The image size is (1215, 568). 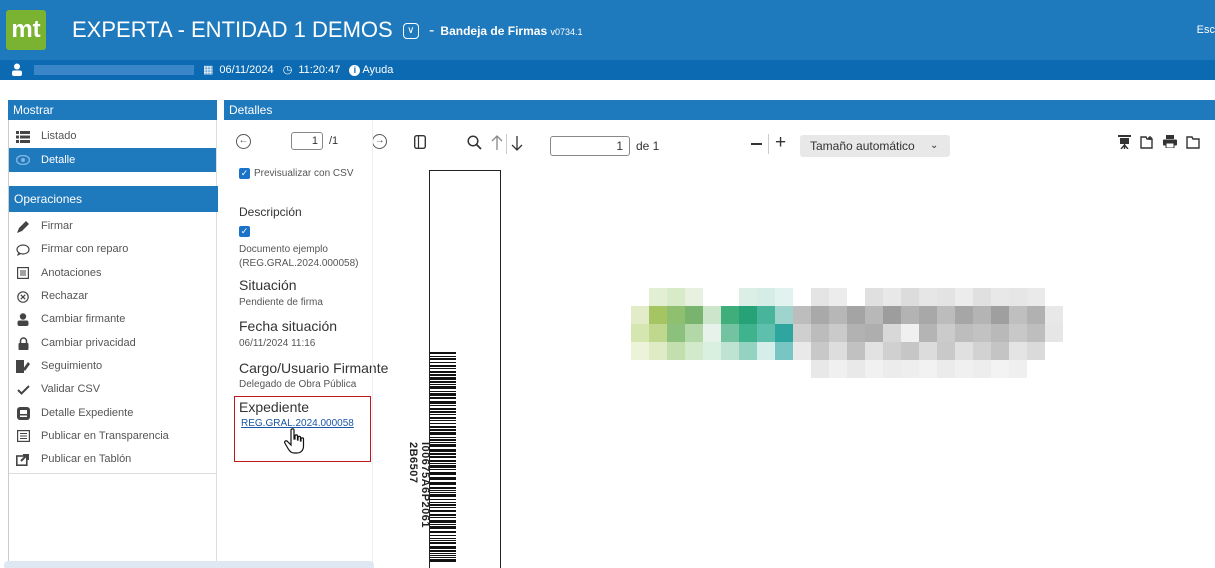 I want to click on print-icon, so click(x=1170, y=143).